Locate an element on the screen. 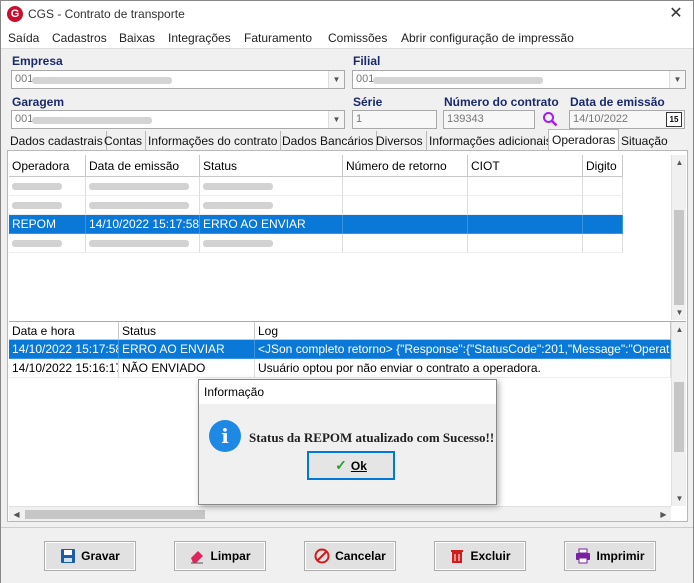 The height and width of the screenshot is (583, 694). serie-label: Série is located at coordinates (368, 102).